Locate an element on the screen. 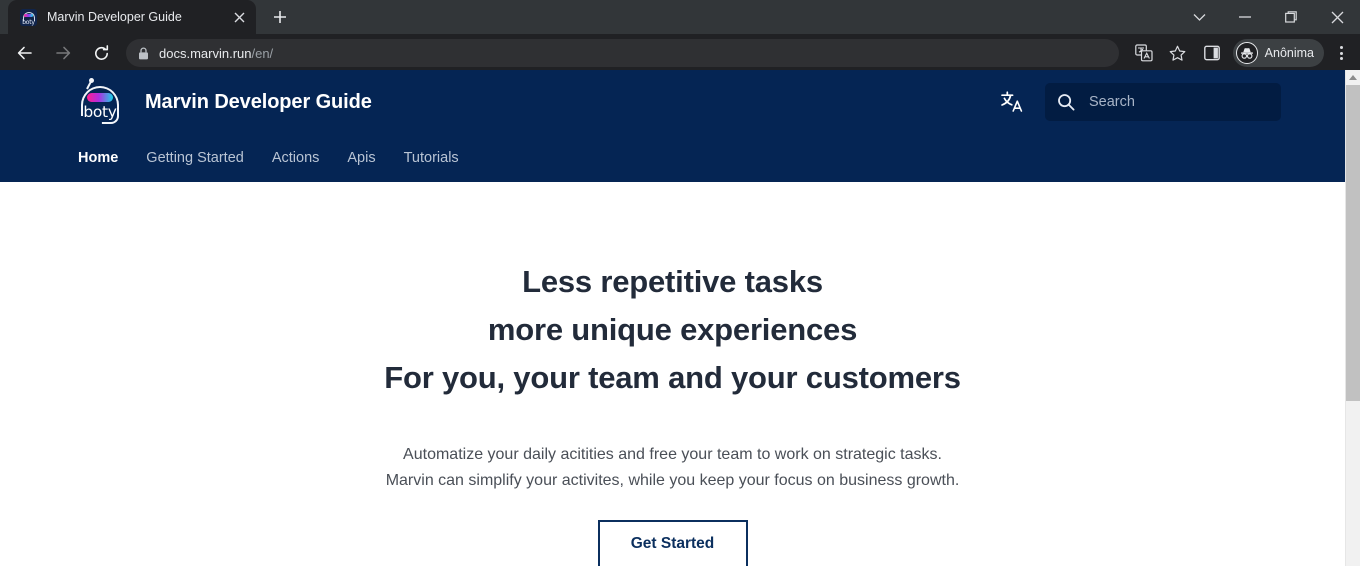 This screenshot has width=1360, height=566. nav-item-getting-started: Getting Started is located at coordinates (195, 158).